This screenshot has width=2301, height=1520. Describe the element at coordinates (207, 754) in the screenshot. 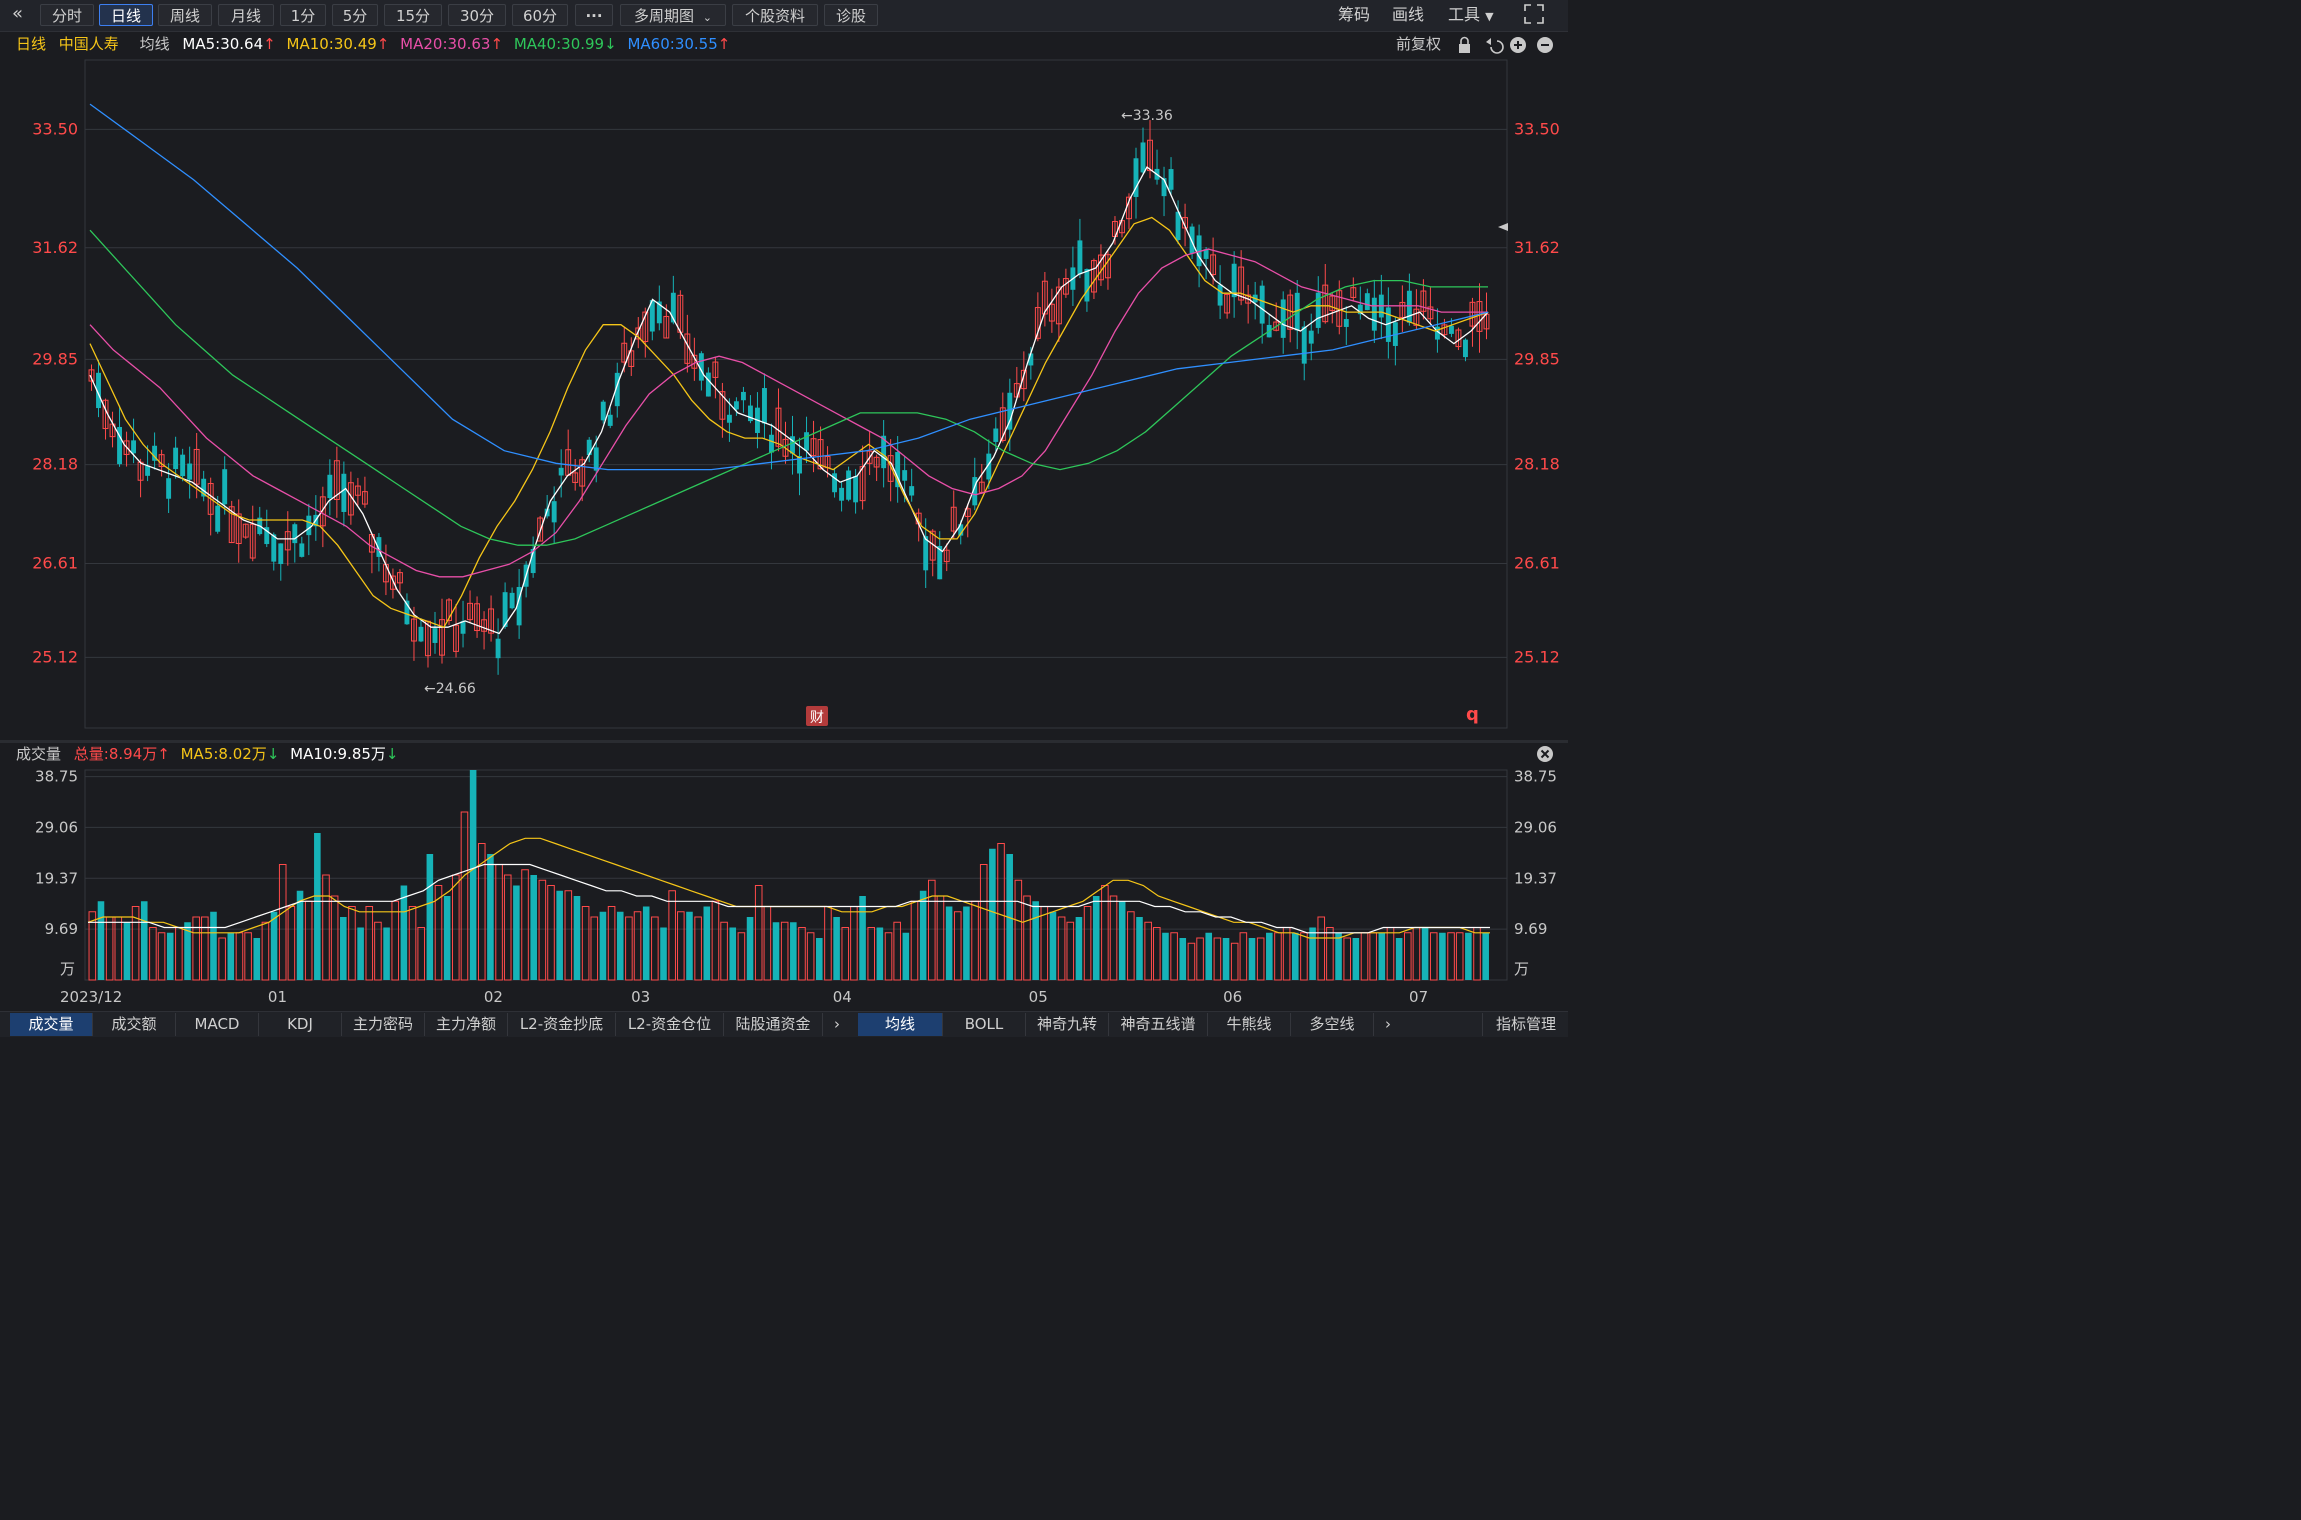

I see `volume-legend: 成交量 总量:8.94万↑ MA5:8.02万↓ MA10:9.85万↓` at that location.